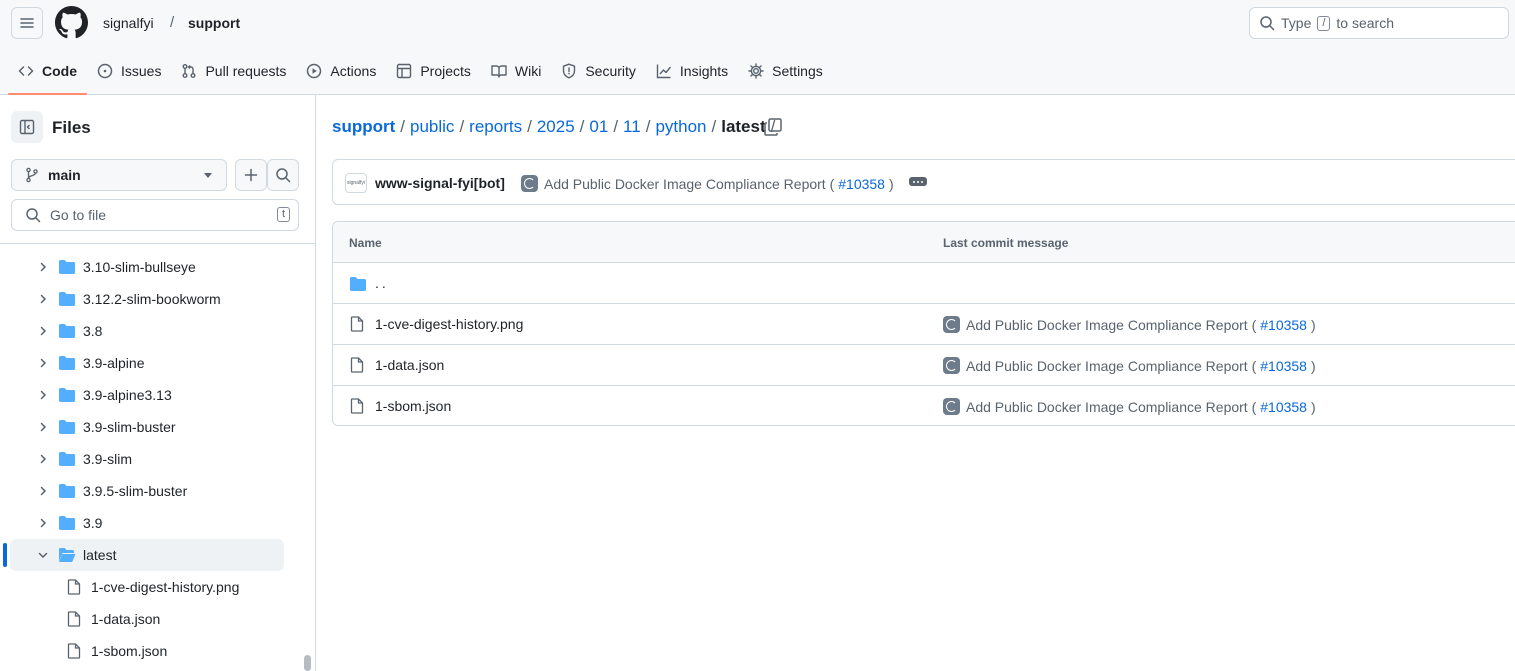 The width and height of the screenshot is (1515, 671). Describe the element at coordinates (632, 127) in the screenshot. I see `breadcrumb-link: 11` at that location.